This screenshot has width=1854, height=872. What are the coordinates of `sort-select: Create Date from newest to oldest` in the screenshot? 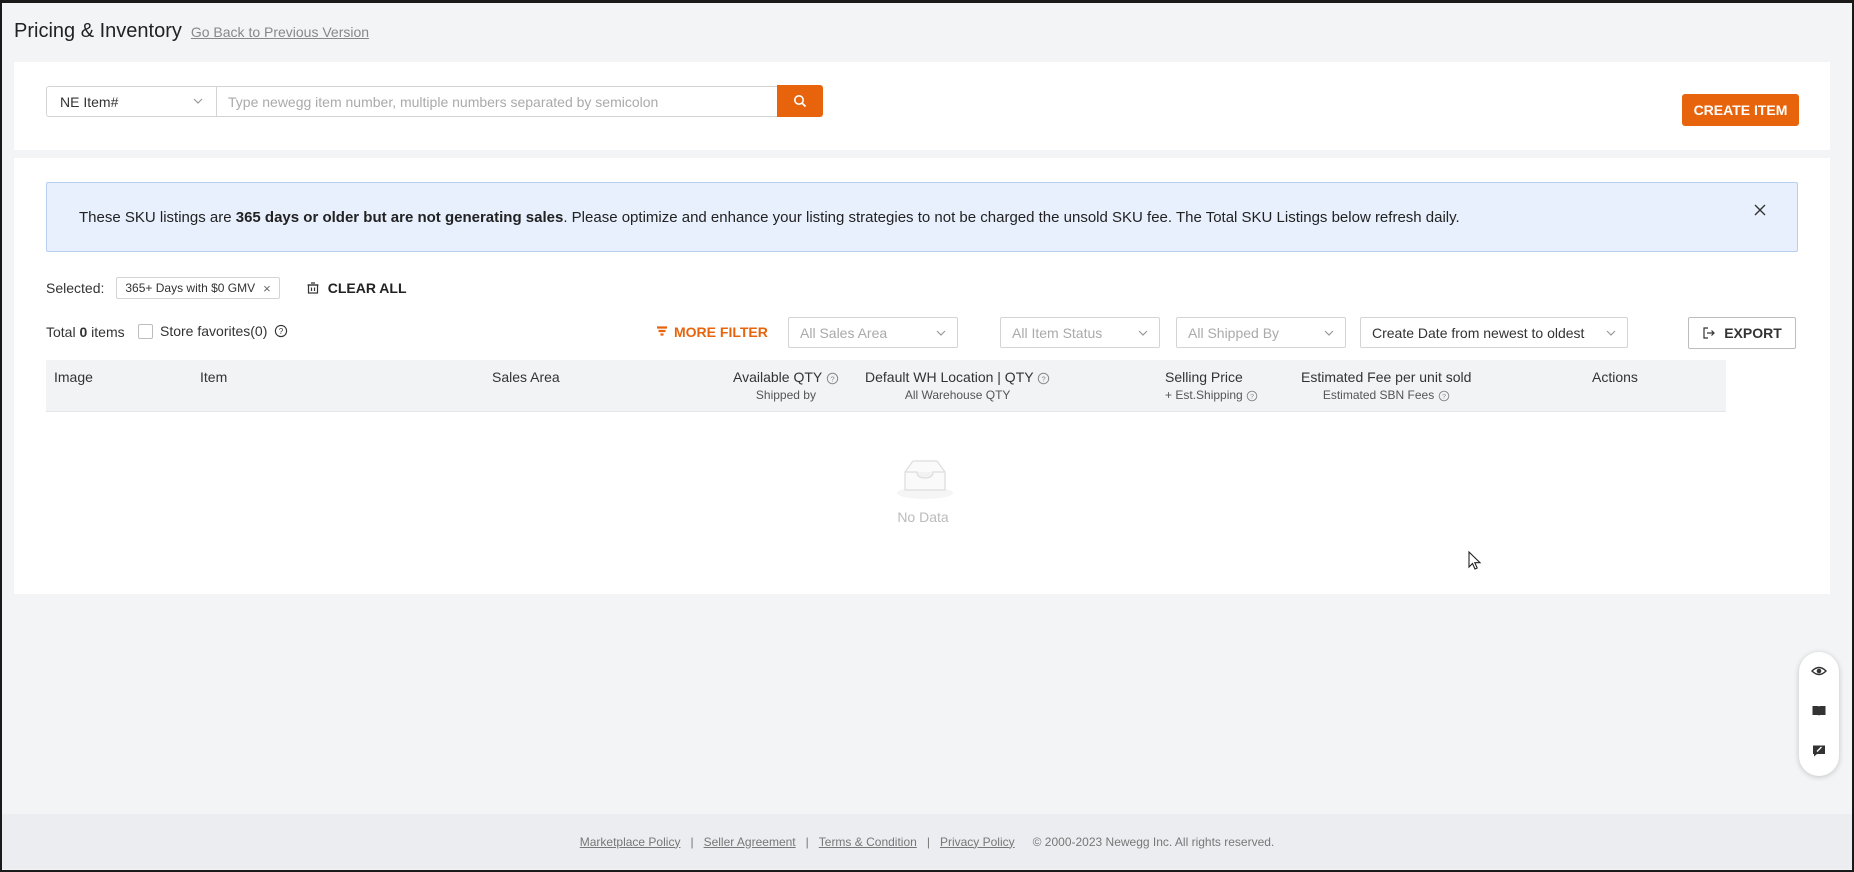 It's located at (1494, 332).